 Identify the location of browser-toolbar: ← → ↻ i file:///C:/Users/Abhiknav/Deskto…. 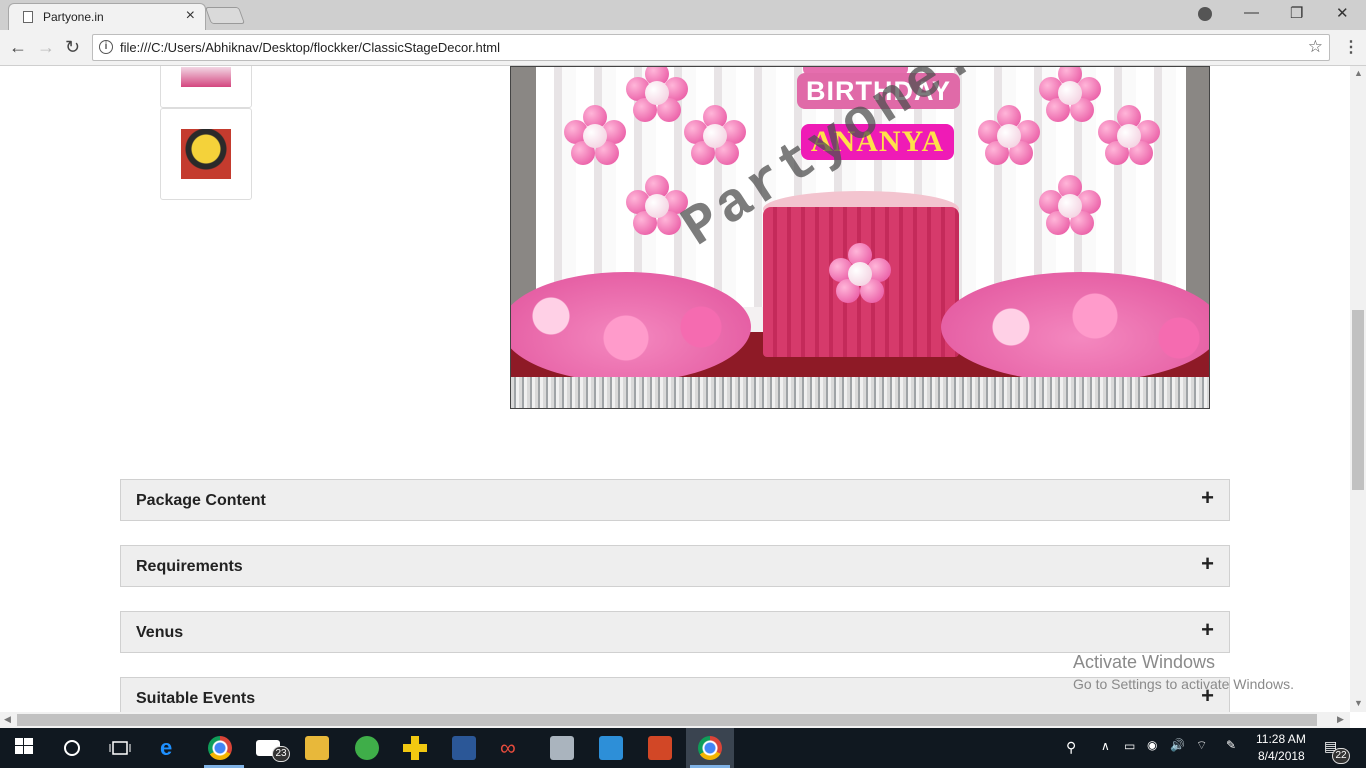
(683, 48).